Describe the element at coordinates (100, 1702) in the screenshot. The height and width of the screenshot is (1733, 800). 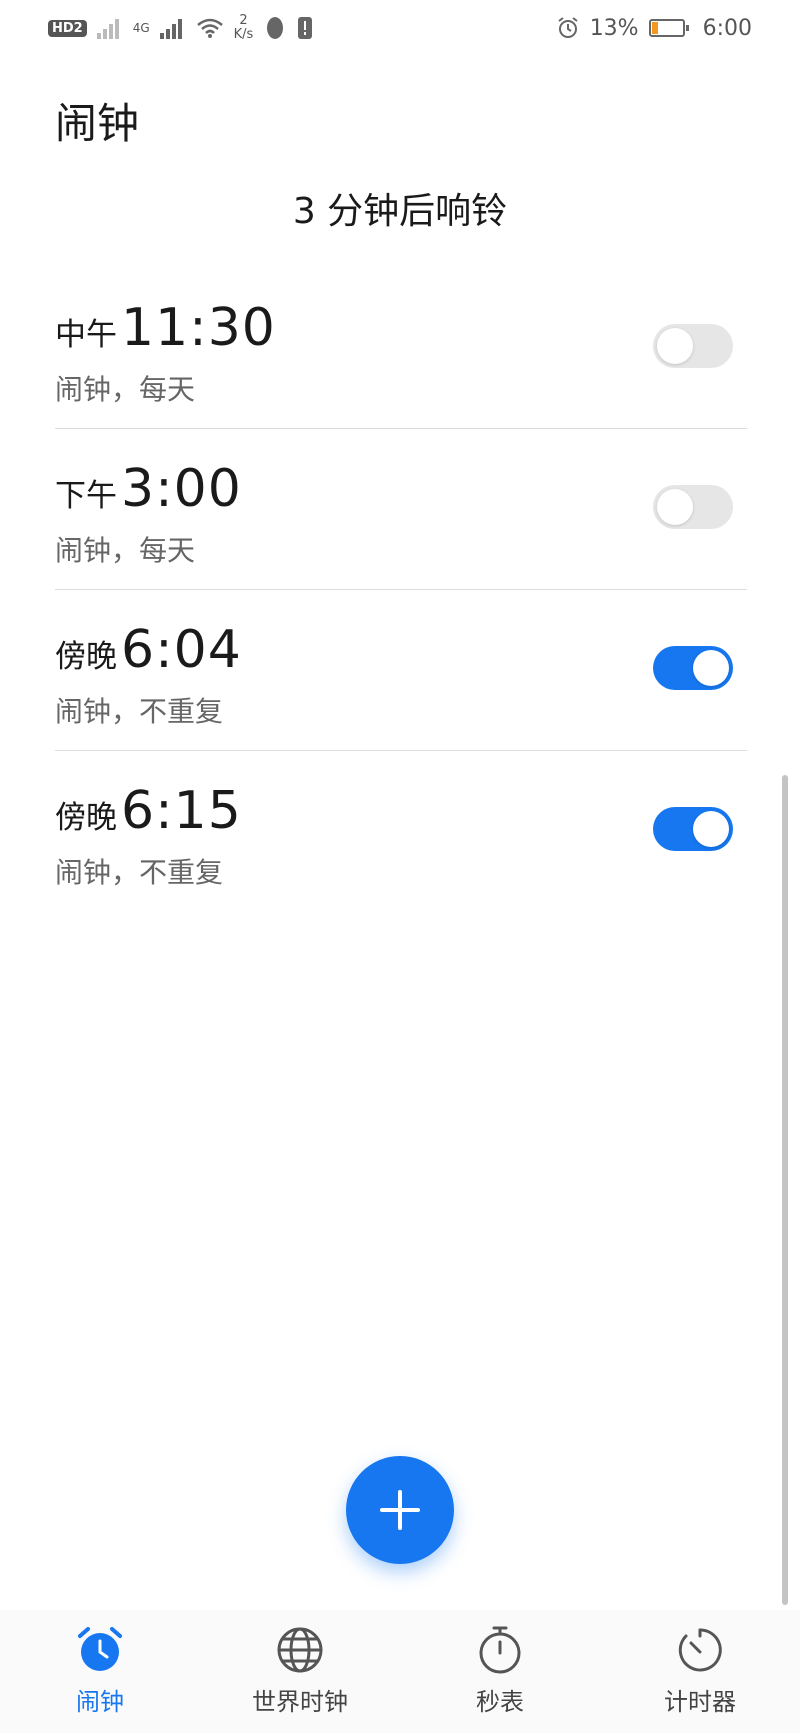
I see `nav-label: 闹钟` at that location.